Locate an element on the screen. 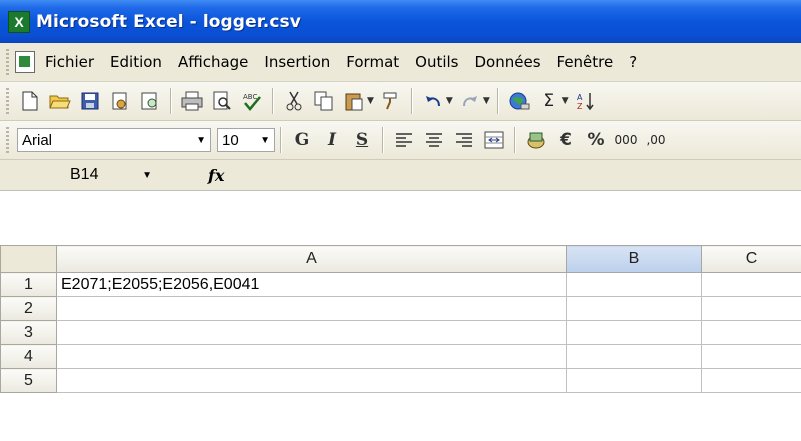  autosum-button: Σ is located at coordinates (549, 101).